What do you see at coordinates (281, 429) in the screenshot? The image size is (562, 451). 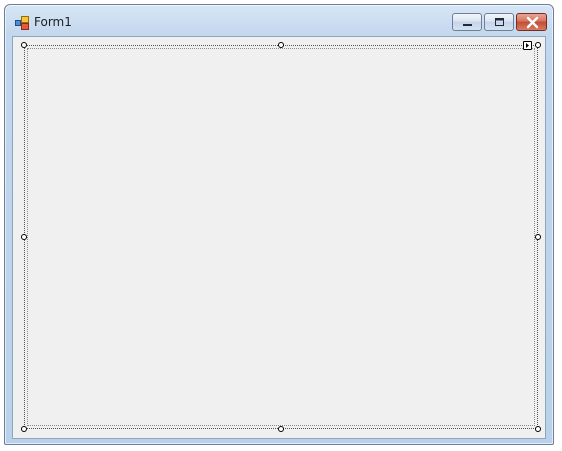 I see `resize-handle-bottom-center` at bounding box center [281, 429].